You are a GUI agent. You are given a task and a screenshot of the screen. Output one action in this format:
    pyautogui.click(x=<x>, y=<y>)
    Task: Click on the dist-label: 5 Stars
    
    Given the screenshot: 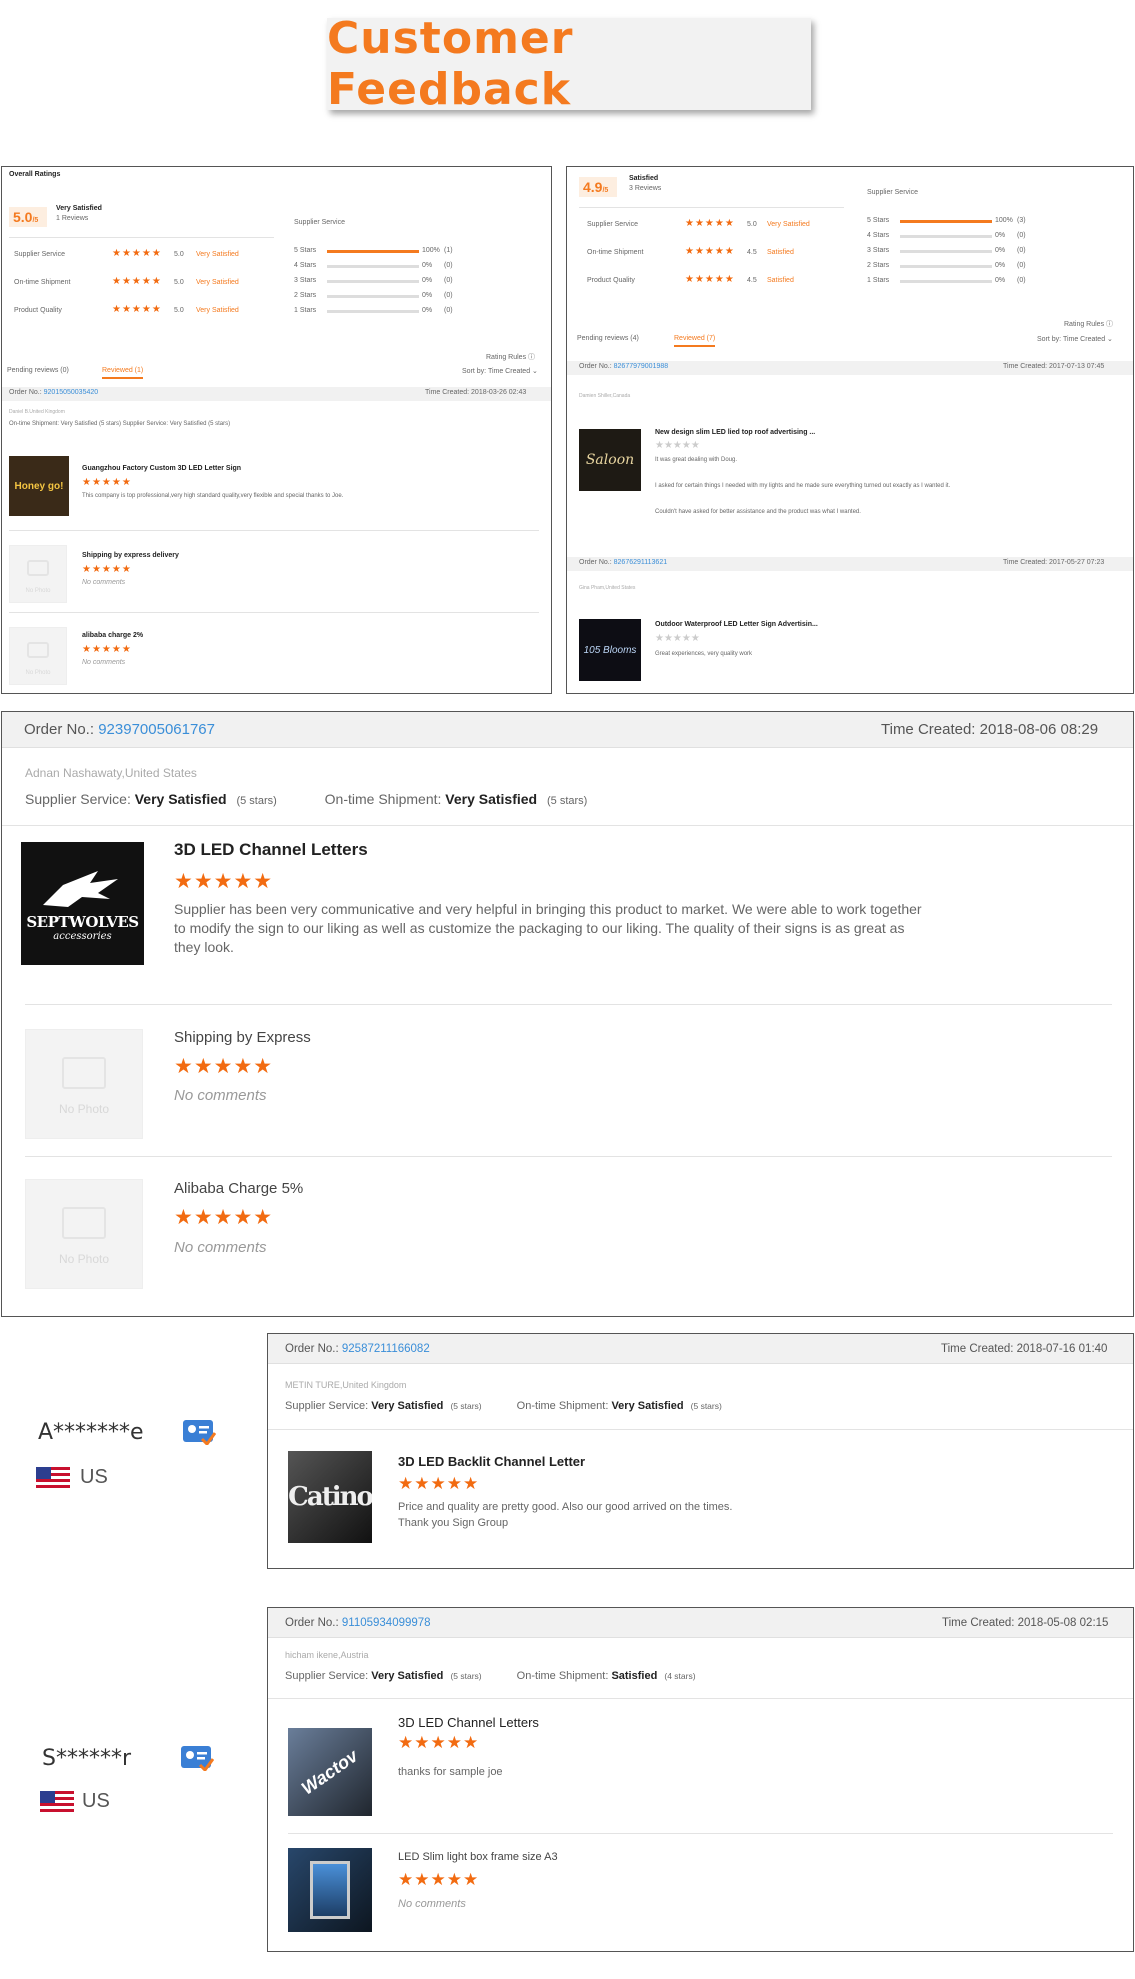 What is the action you would take?
    pyautogui.click(x=305, y=250)
    